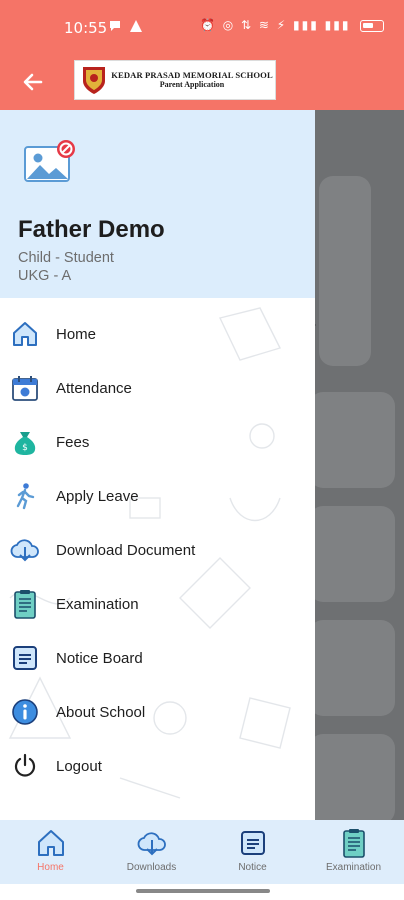  What do you see at coordinates (86, 28) in the screenshot?
I see `status-time: 10:55` at bounding box center [86, 28].